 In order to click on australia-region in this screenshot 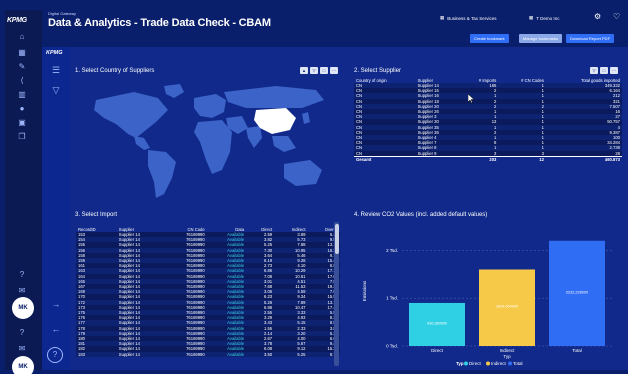, I will do `click(303, 173)`.